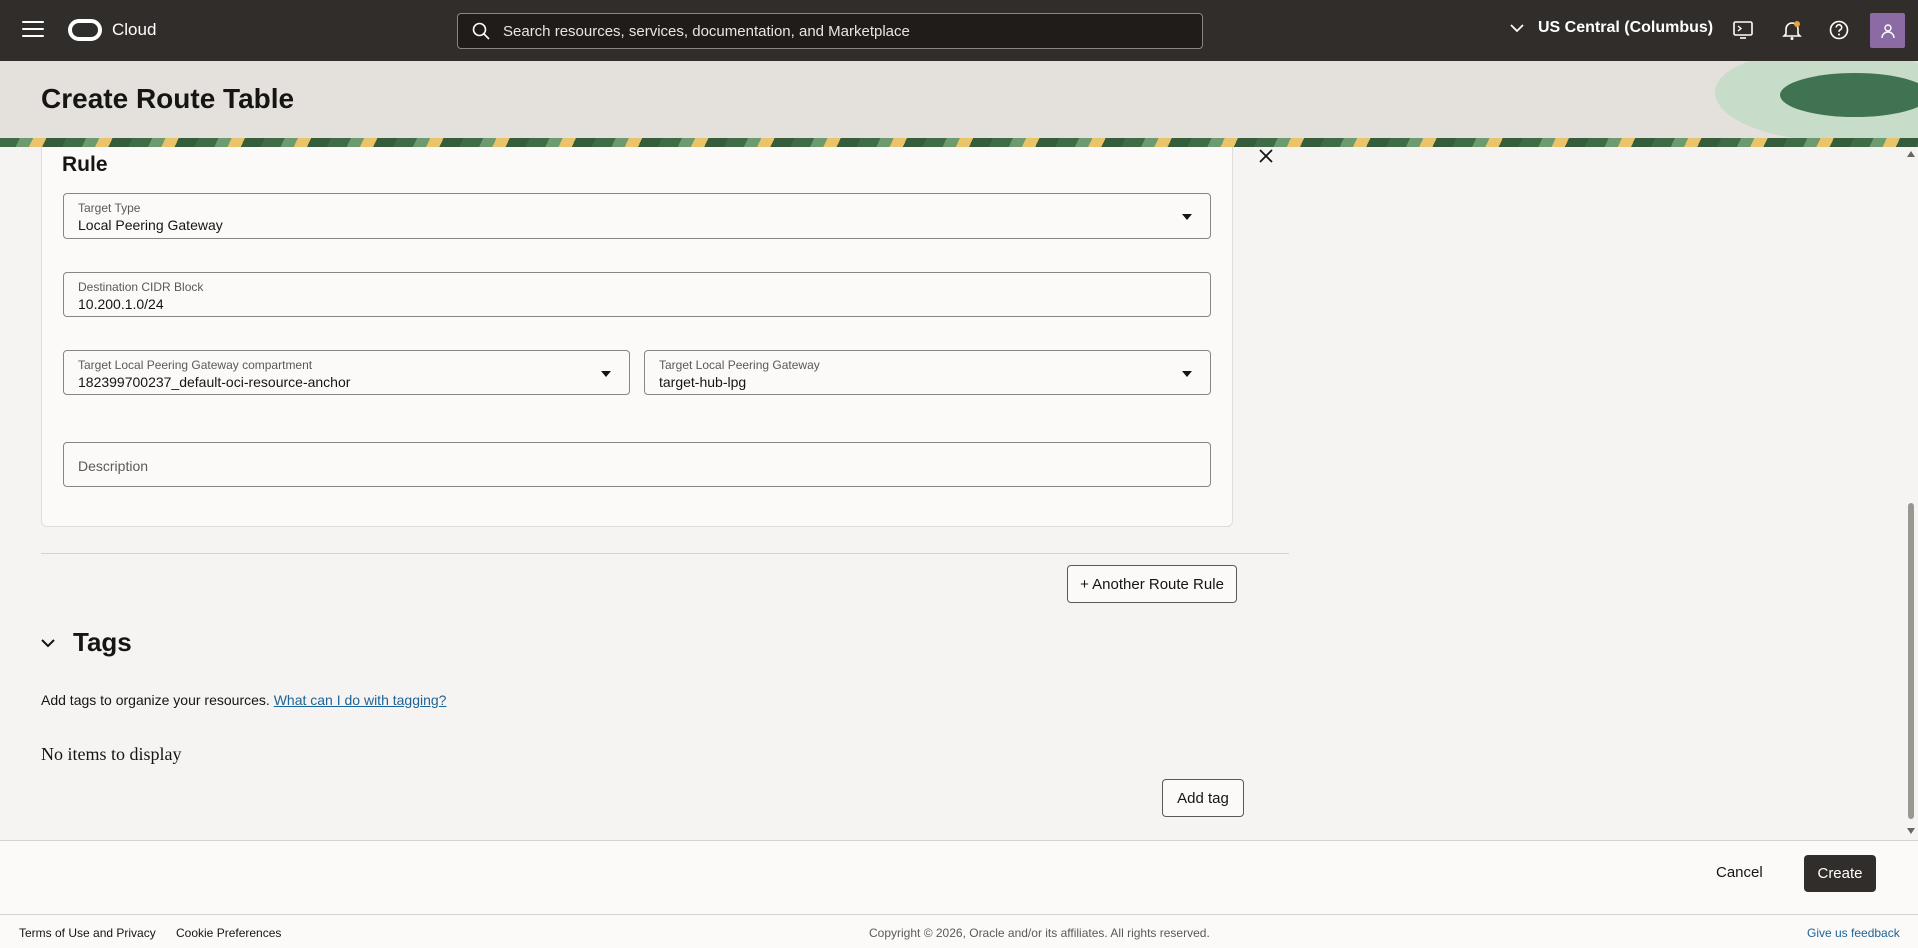 The height and width of the screenshot is (948, 1918). Describe the element at coordinates (134, 30) in the screenshot. I see `brand-label: Cloud` at that location.